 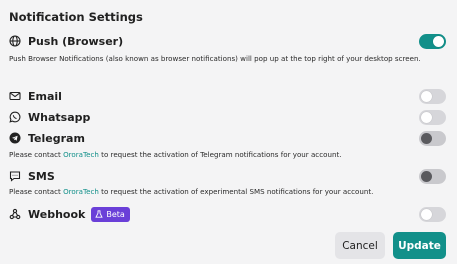 I want to click on push-browser-label: Push (Browser), so click(x=76, y=41).